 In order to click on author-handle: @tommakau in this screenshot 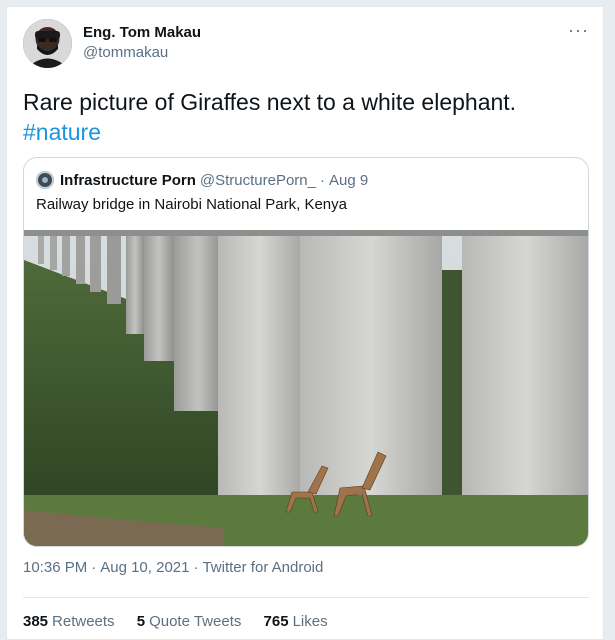, I will do `click(125, 52)`.